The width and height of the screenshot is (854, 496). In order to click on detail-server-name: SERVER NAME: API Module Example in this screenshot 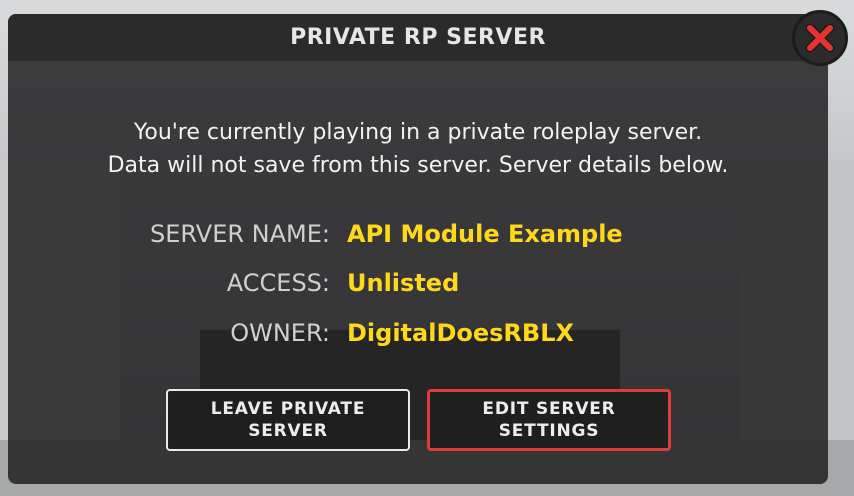, I will do `click(427, 234)`.